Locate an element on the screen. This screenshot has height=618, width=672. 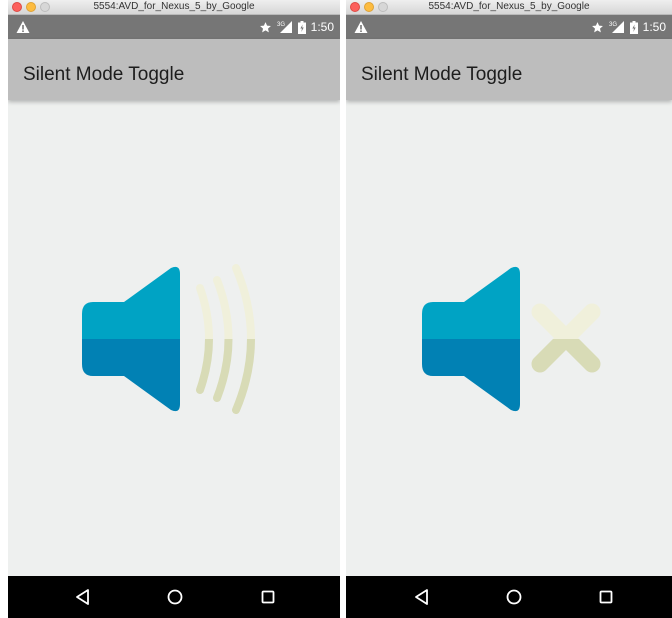
window-border is located at coordinates (4, 309).